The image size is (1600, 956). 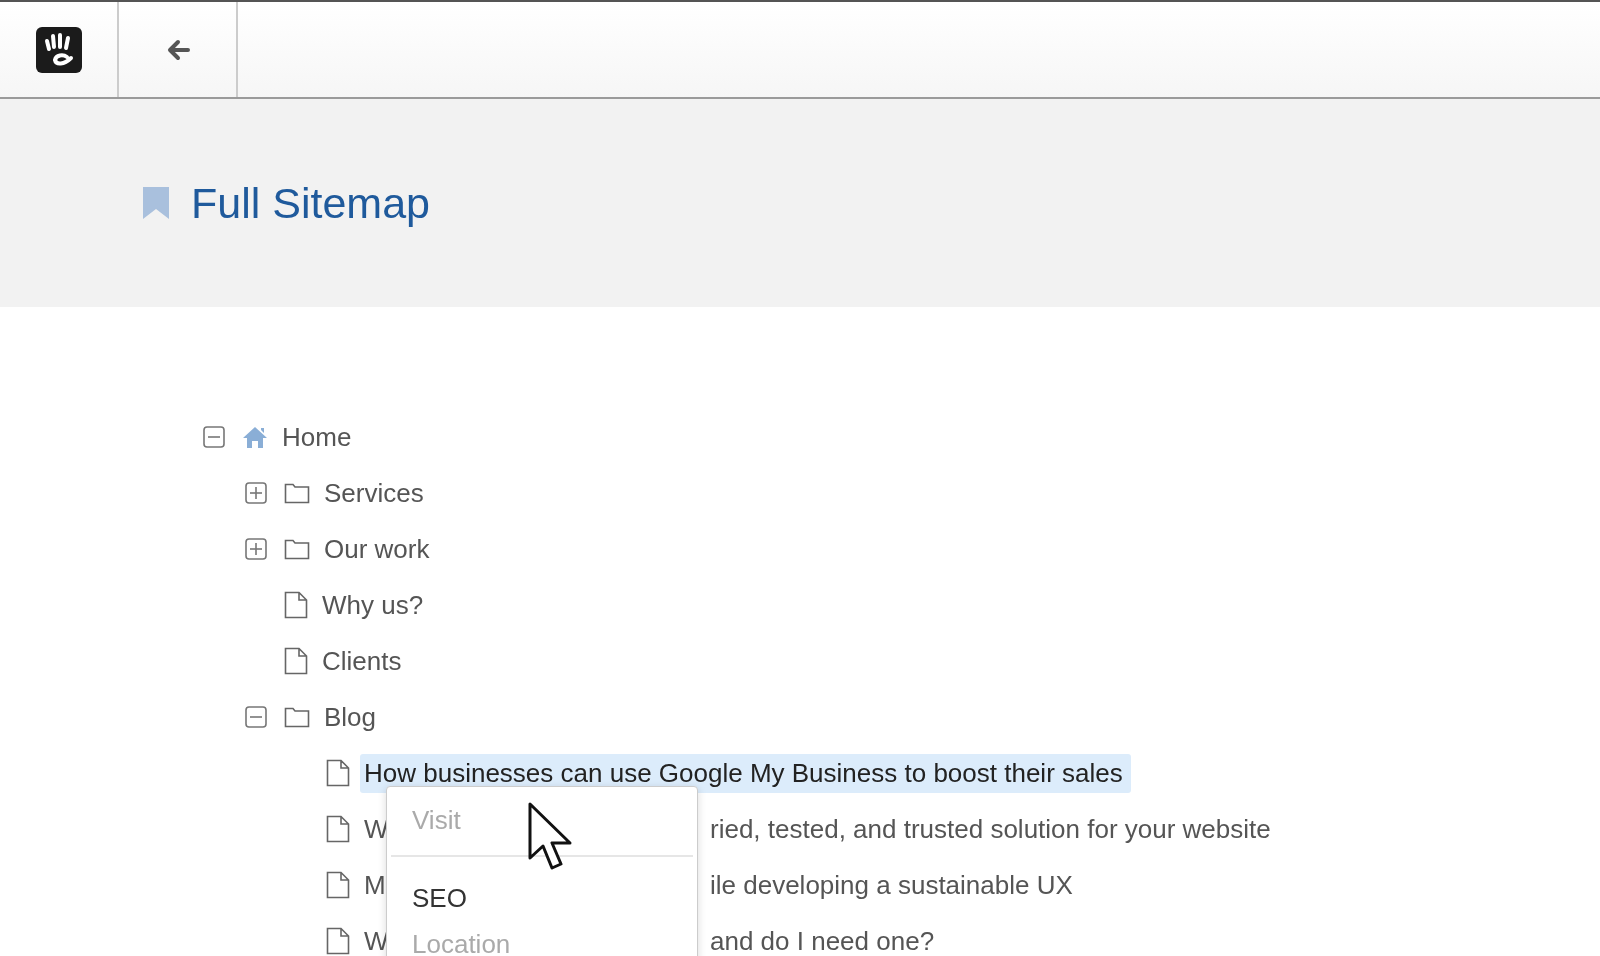 I want to click on tree-item: Services, so click(x=376, y=493).